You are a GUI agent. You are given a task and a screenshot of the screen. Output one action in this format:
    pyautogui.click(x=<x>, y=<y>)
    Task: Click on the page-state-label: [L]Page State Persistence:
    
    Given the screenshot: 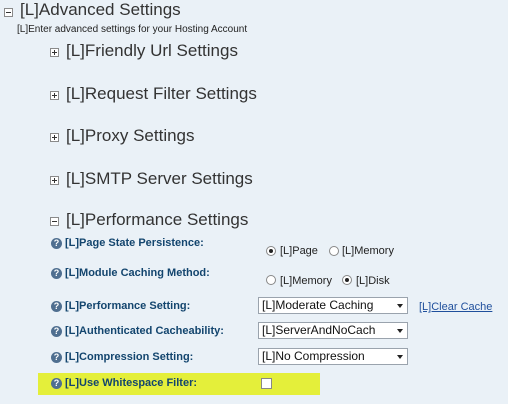 What is the action you would take?
    pyautogui.click(x=134, y=243)
    